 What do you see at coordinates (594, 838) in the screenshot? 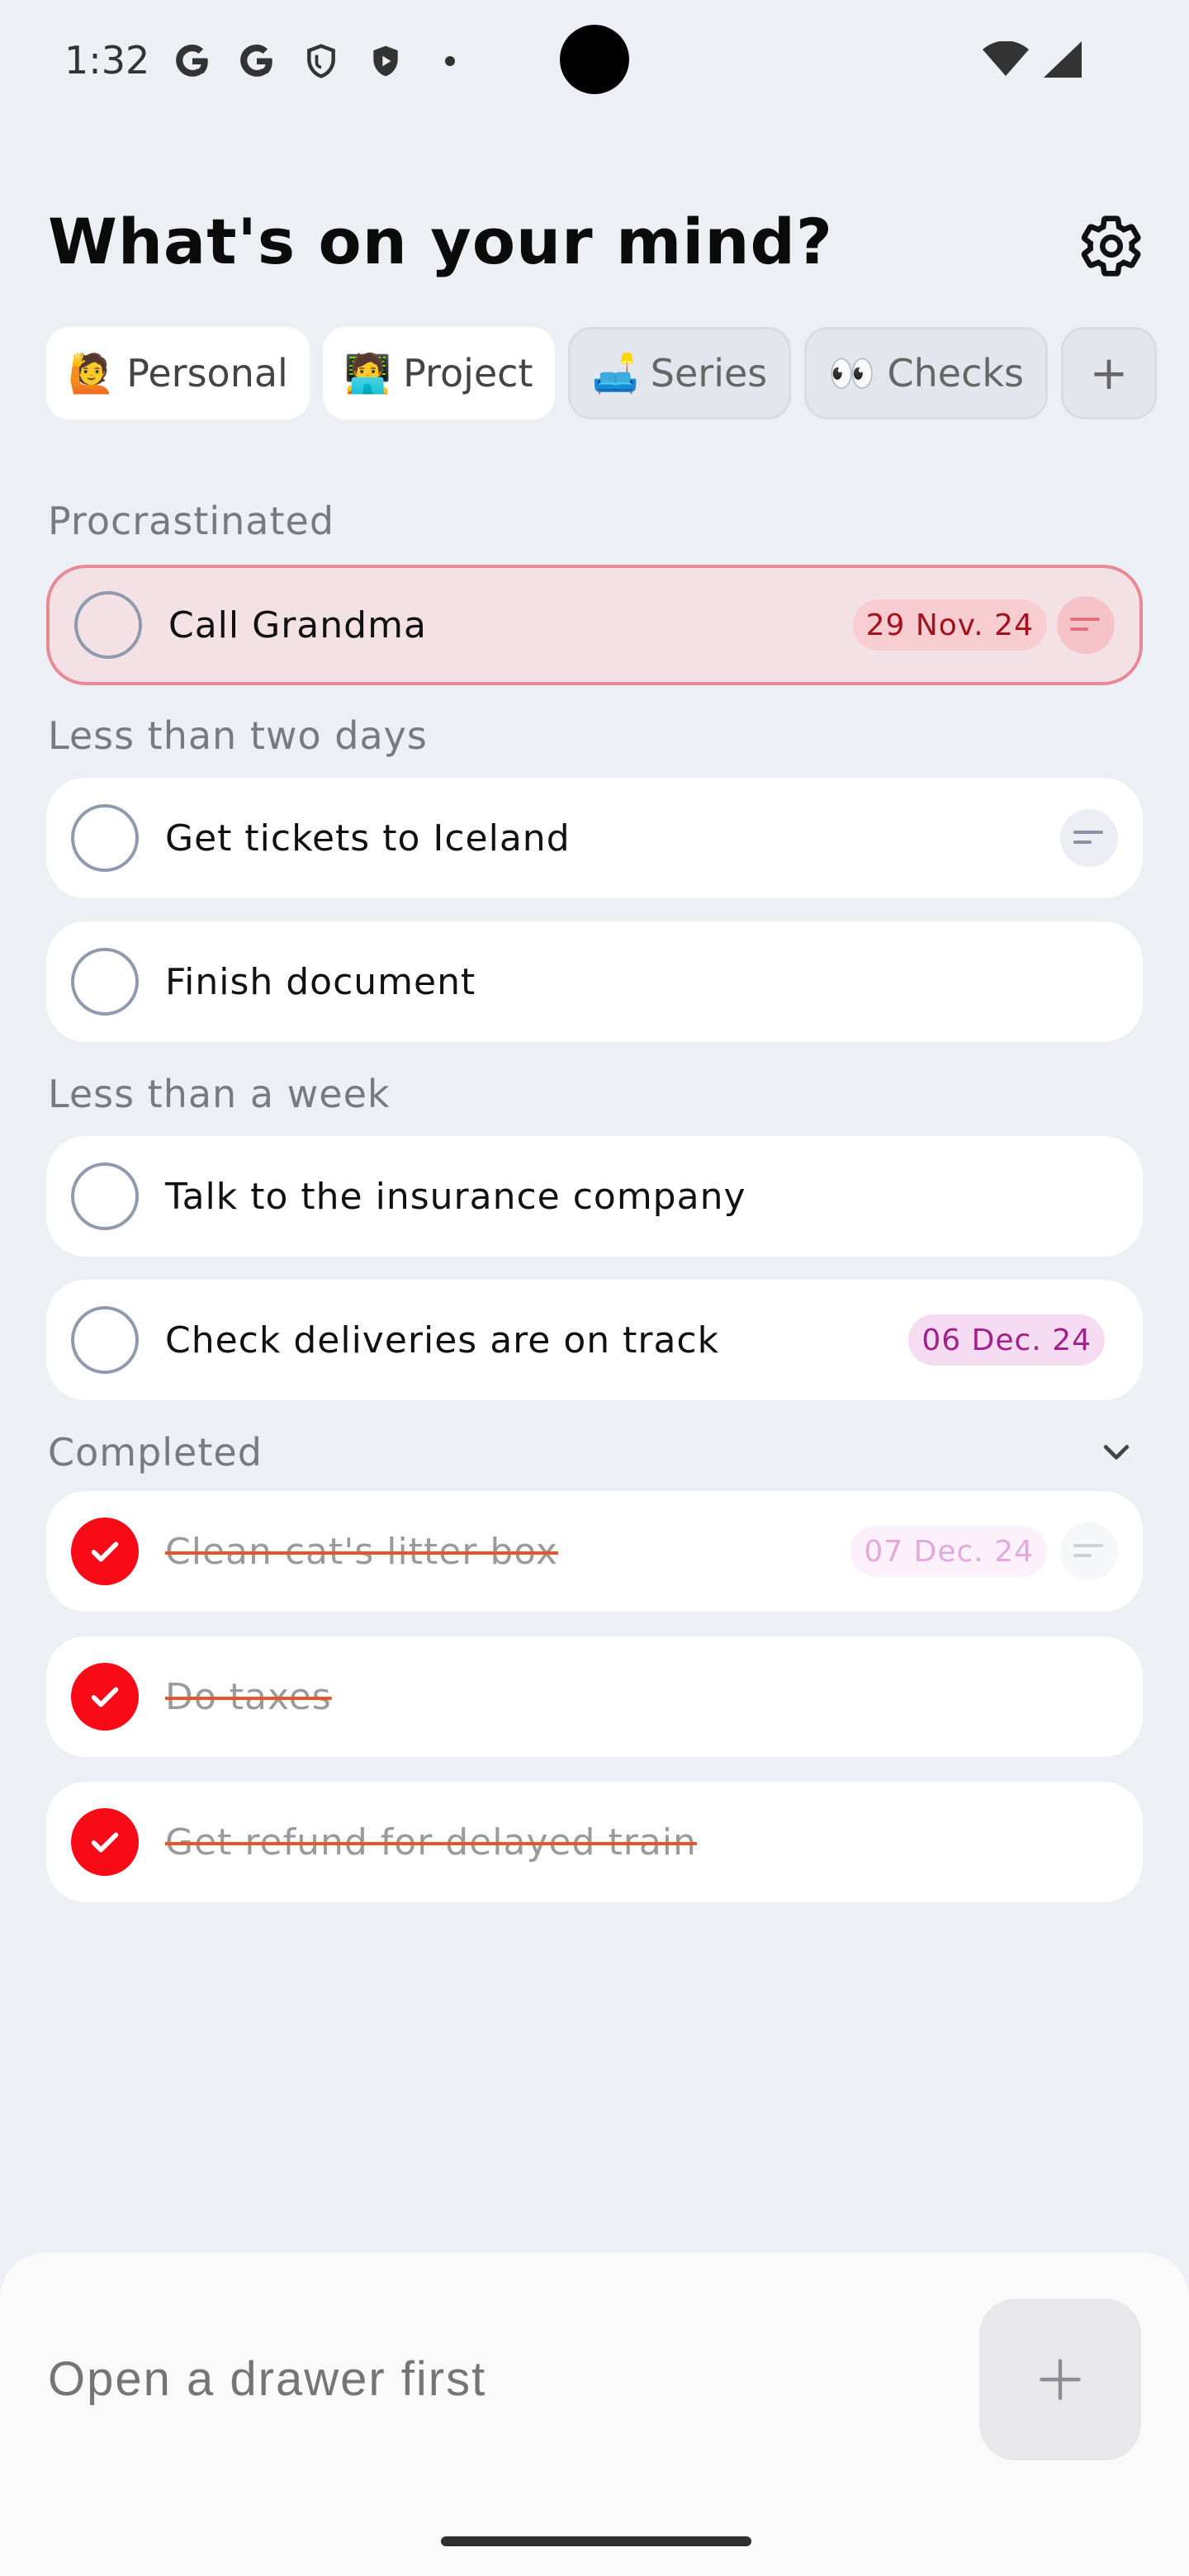
I see `task-iceland-tickets: Get tickets to Iceland` at bounding box center [594, 838].